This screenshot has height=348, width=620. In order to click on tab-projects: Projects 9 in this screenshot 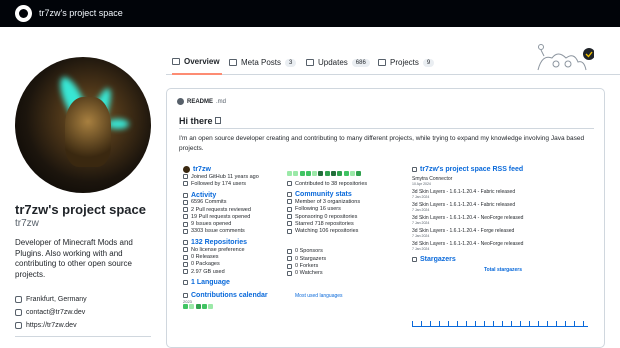, I will do `click(406, 62)`.